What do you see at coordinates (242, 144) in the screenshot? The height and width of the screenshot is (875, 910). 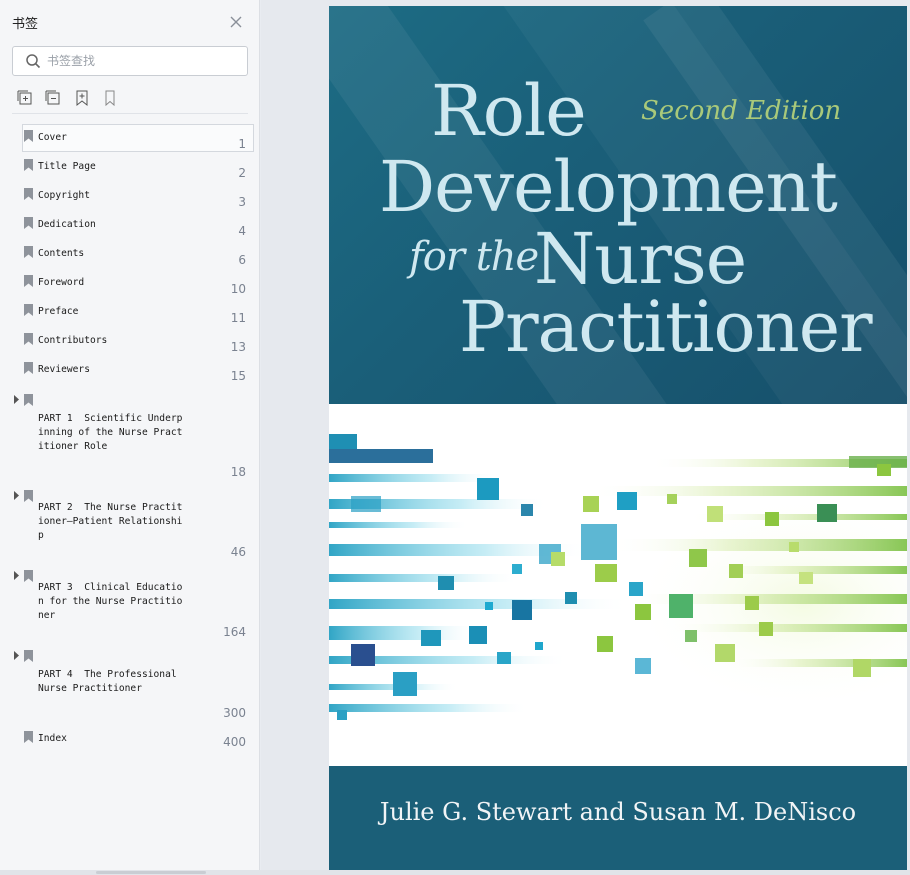 I see `bookmark-page-number: 1` at bounding box center [242, 144].